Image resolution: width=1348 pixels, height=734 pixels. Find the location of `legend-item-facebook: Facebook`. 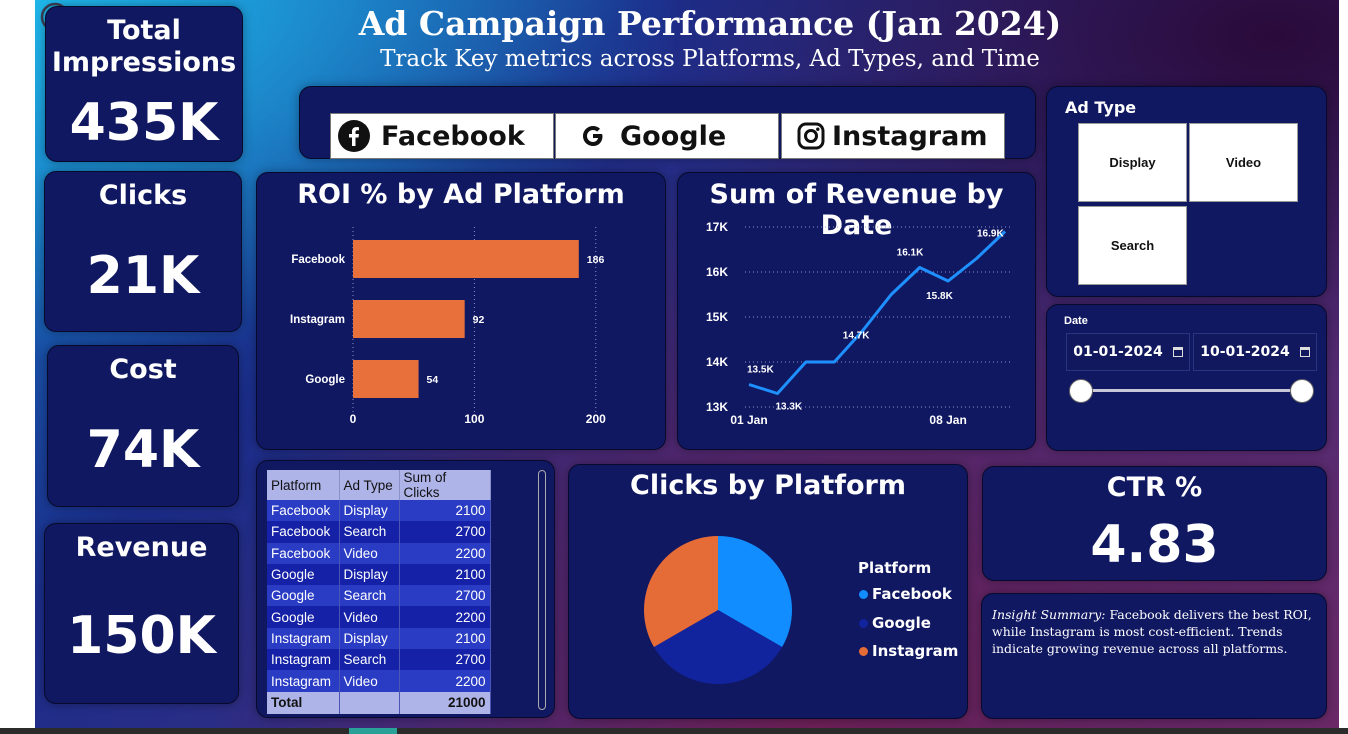

legend-item-facebook: Facebook is located at coordinates (905, 594).